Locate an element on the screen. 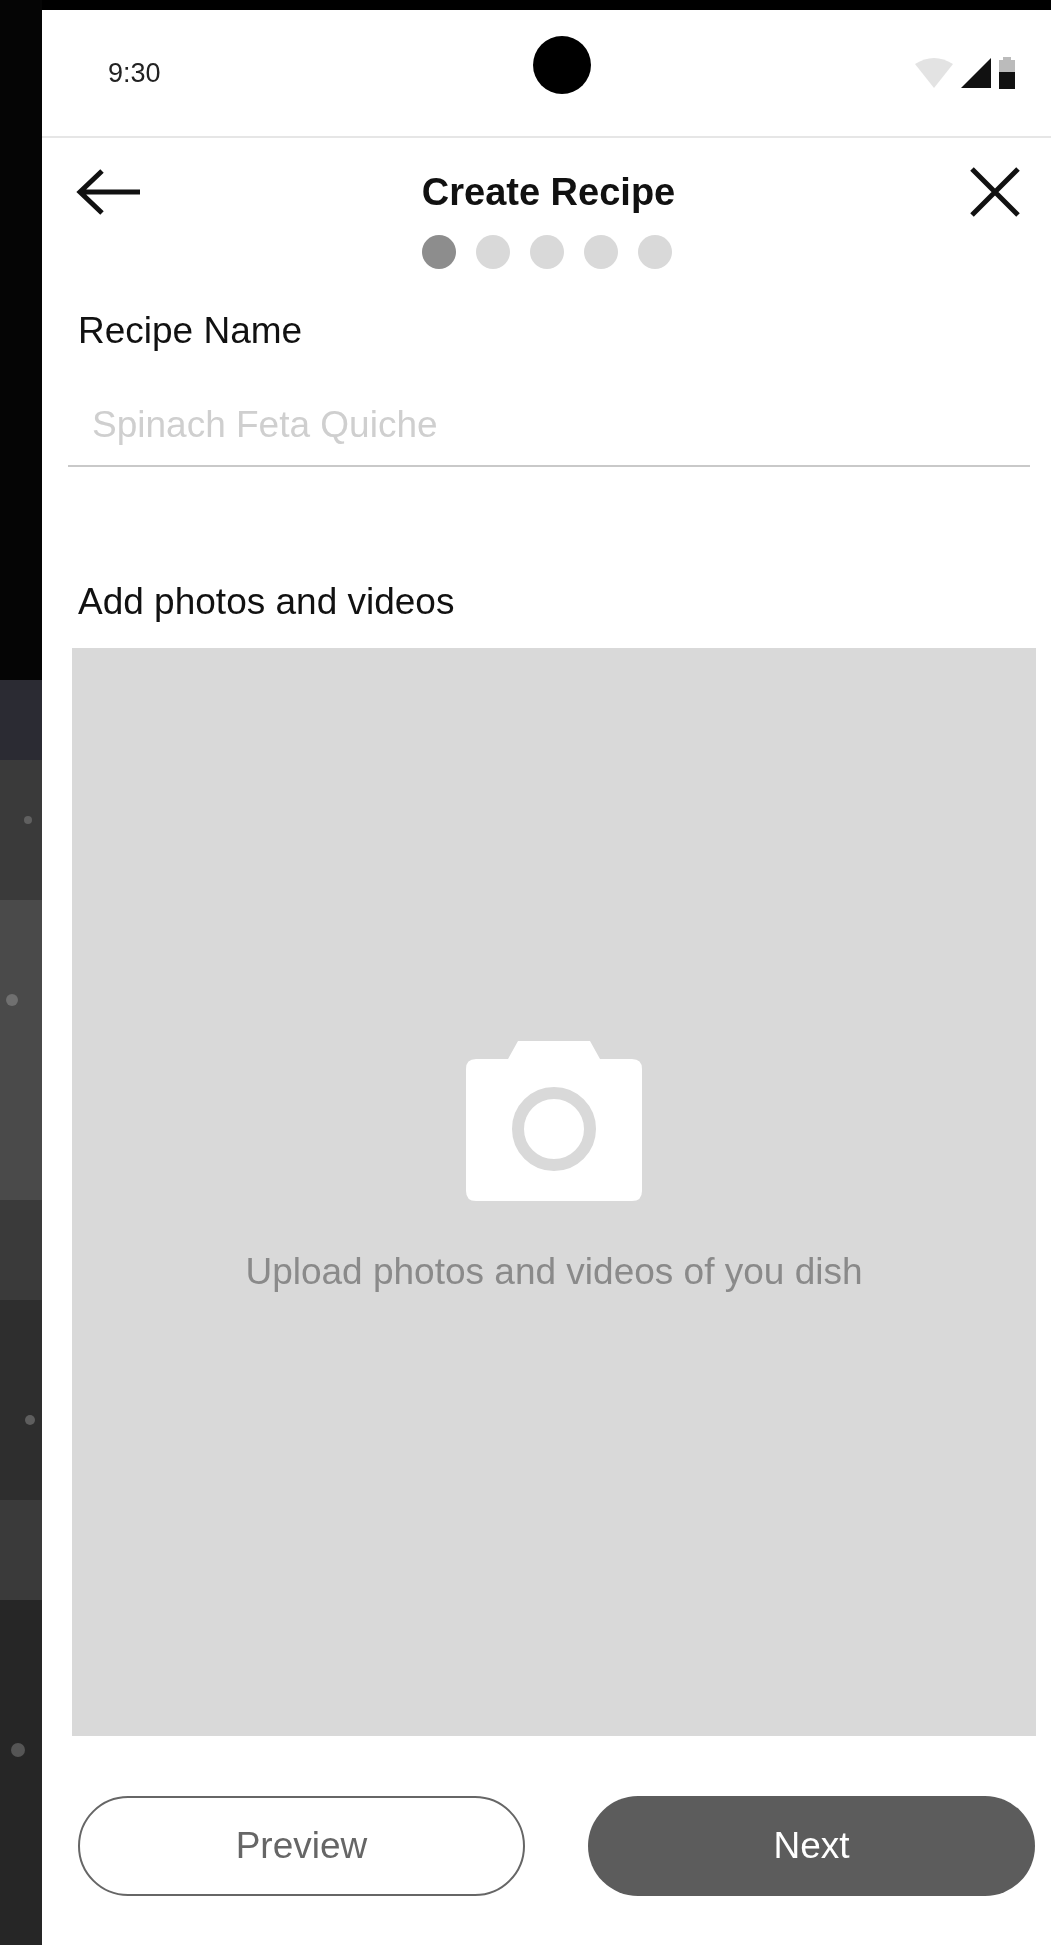 The image size is (1051, 1945). upload-hint: Upload photos and videos of you dish is located at coordinates (554, 1272).